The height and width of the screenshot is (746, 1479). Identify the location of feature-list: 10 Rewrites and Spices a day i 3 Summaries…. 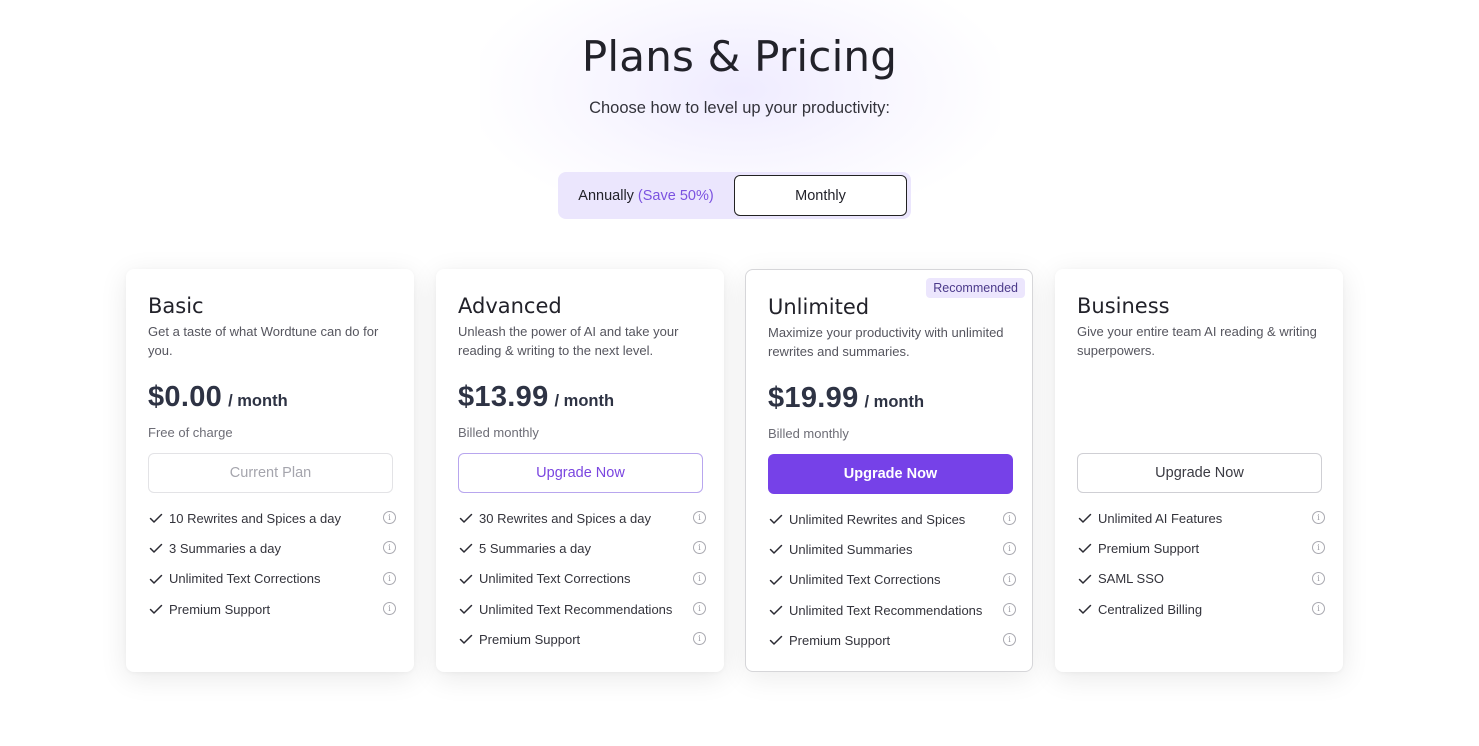
(272, 563).